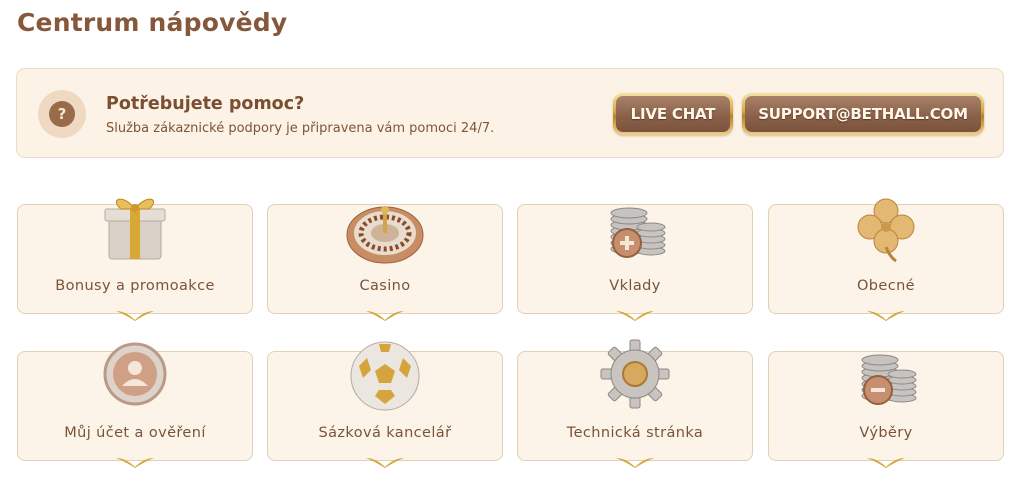 The height and width of the screenshot is (481, 1024). I want to click on live-chat-button: LIVE CHAT, so click(673, 114).